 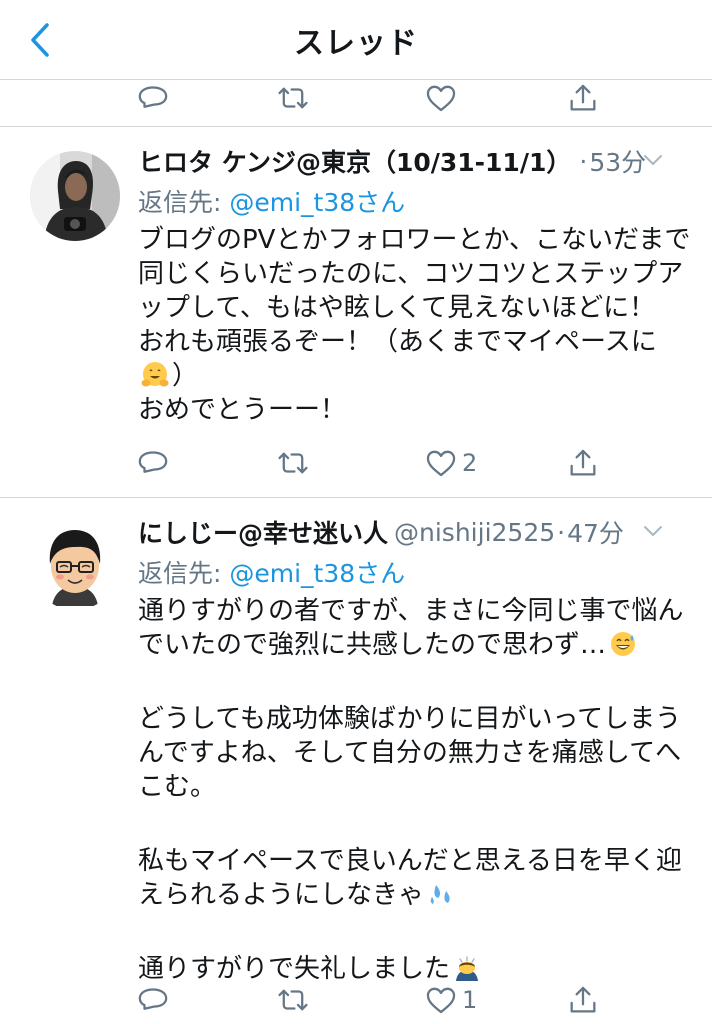 What do you see at coordinates (440, 894) in the screenshot?
I see `sweat-droplets-emoji` at bounding box center [440, 894].